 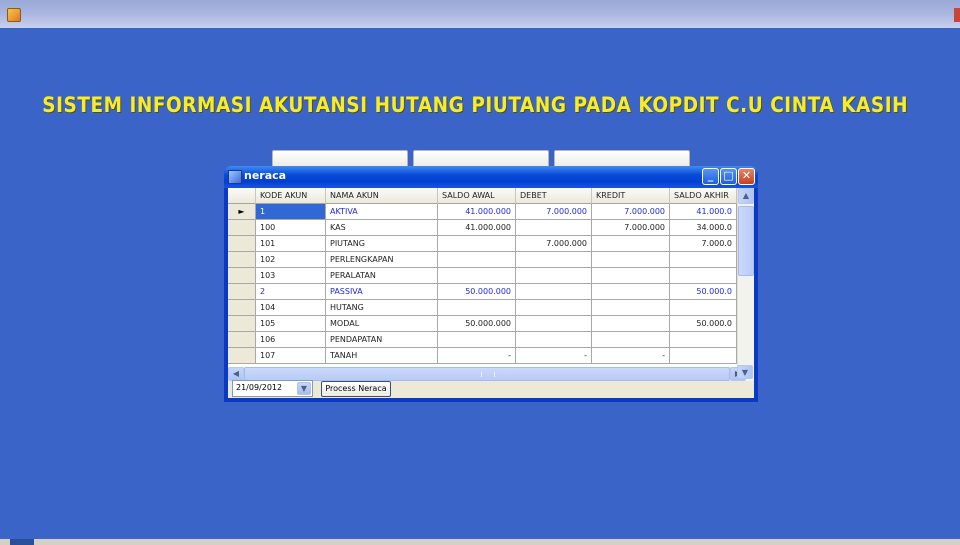 What do you see at coordinates (382, 292) in the screenshot?
I see `table-cell: PASSIVA` at bounding box center [382, 292].